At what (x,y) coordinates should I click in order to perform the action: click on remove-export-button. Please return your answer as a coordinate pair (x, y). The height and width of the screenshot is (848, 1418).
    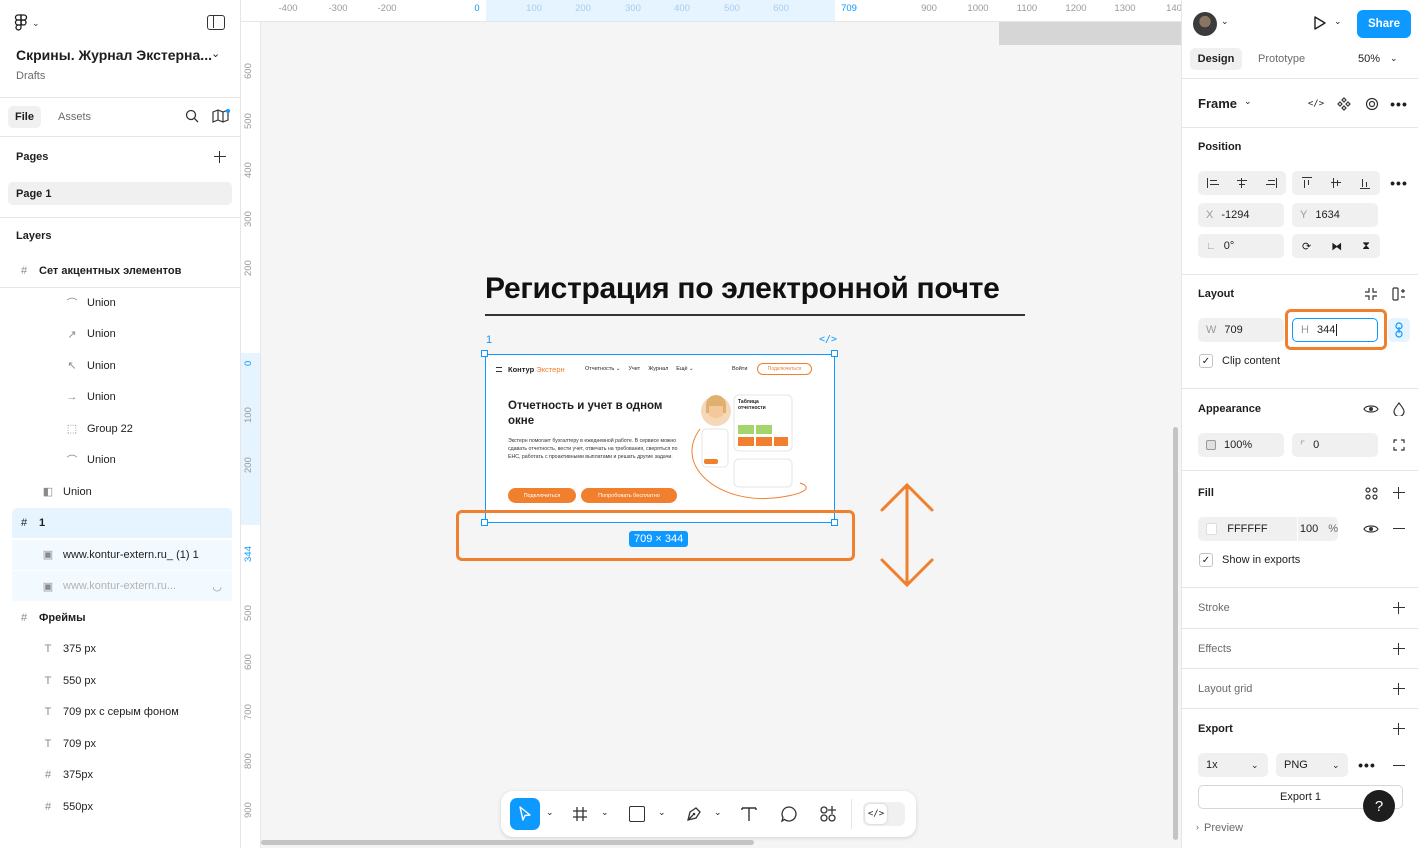
    Looking at the image, I should click on (1399, 766).